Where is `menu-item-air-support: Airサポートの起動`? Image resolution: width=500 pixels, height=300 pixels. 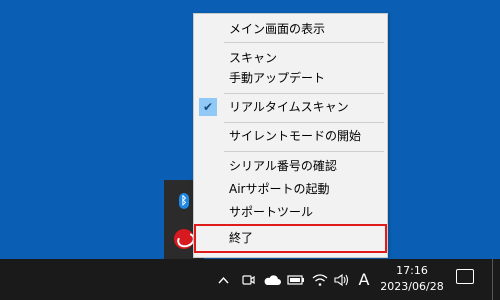 menu-item-air-support: Airサポートの起動 is located at coordinates (290, 189).